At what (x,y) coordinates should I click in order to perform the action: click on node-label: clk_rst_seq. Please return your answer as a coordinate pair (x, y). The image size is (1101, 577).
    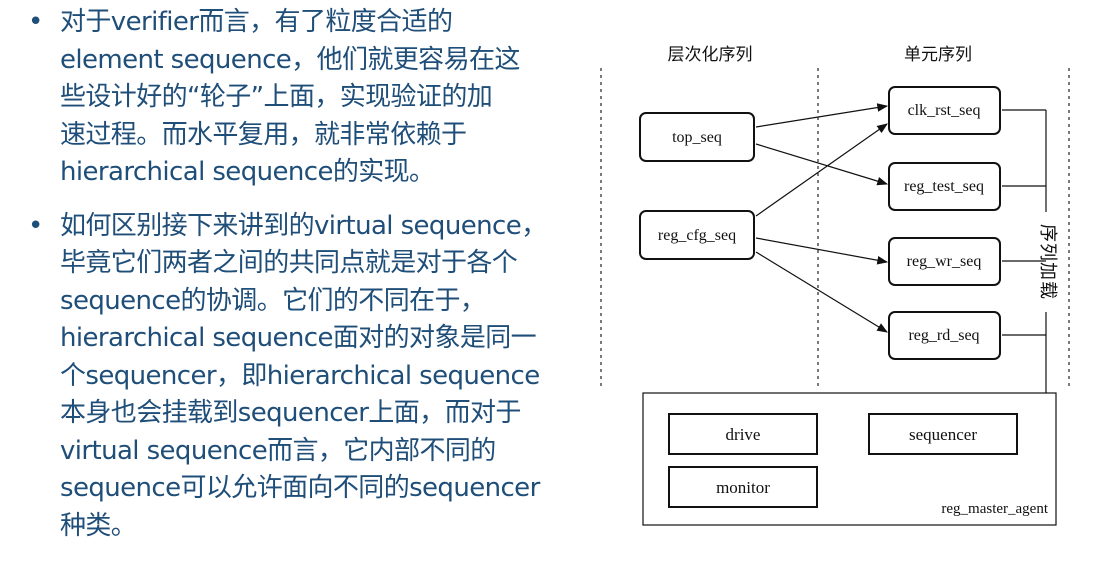
    Looking at the image, I should click on (944, 110).